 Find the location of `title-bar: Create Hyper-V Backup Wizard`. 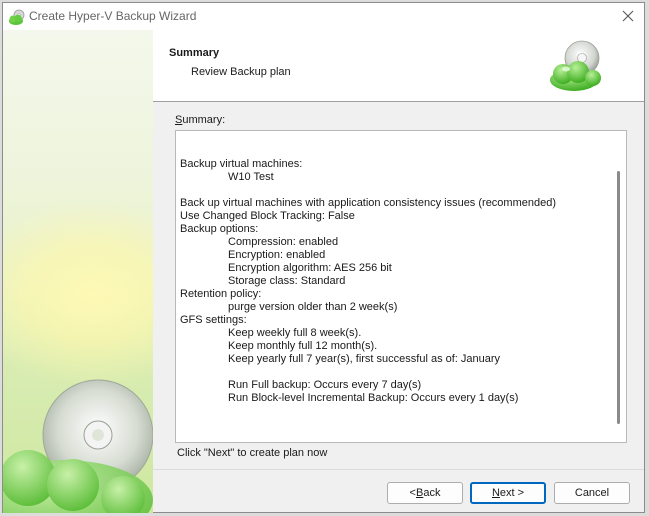

title-bar: Create Hyper-V Backup Wizard is located at coordinates (323, 16).